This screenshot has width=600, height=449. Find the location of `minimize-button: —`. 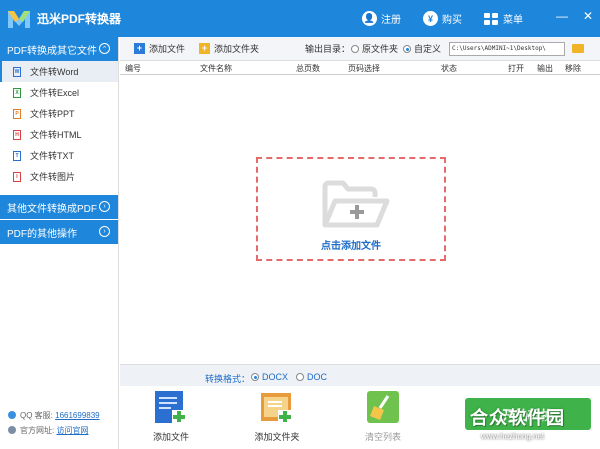

minimize-button: — is located at coordinates (562, 16).